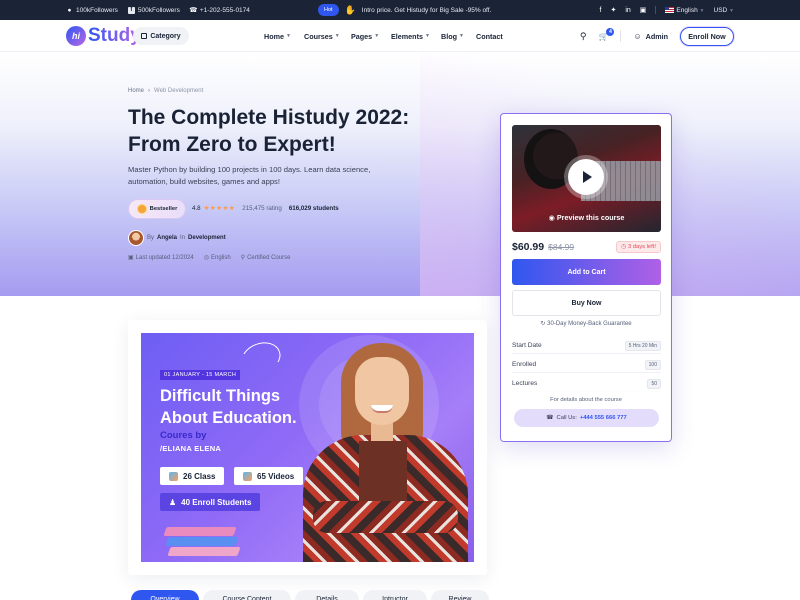 The width and height of the screenshot is (800, 600). I want to click on followers-link-2: f 500kFollowers, so click(153, 10).